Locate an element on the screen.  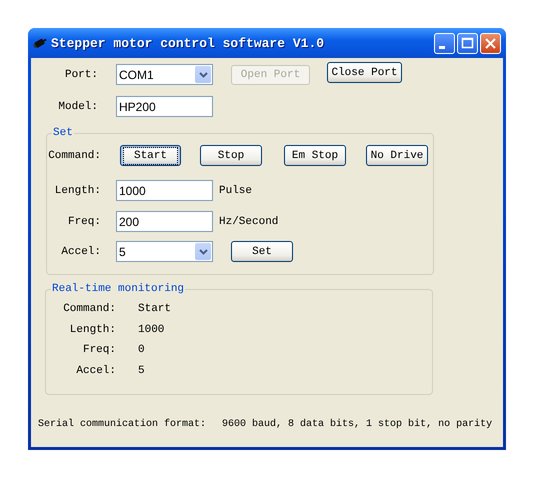
input-field: 200 is located at coordinates (164, 221).